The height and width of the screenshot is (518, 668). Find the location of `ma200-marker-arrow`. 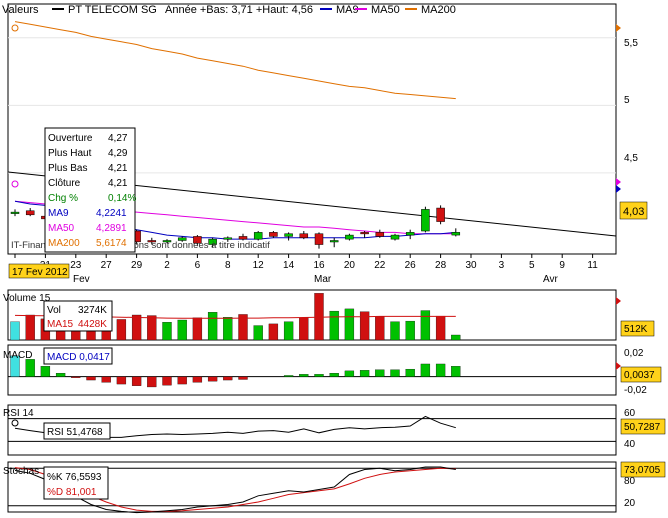

ma200-marker-arrow is located at coordinates (618, 28).